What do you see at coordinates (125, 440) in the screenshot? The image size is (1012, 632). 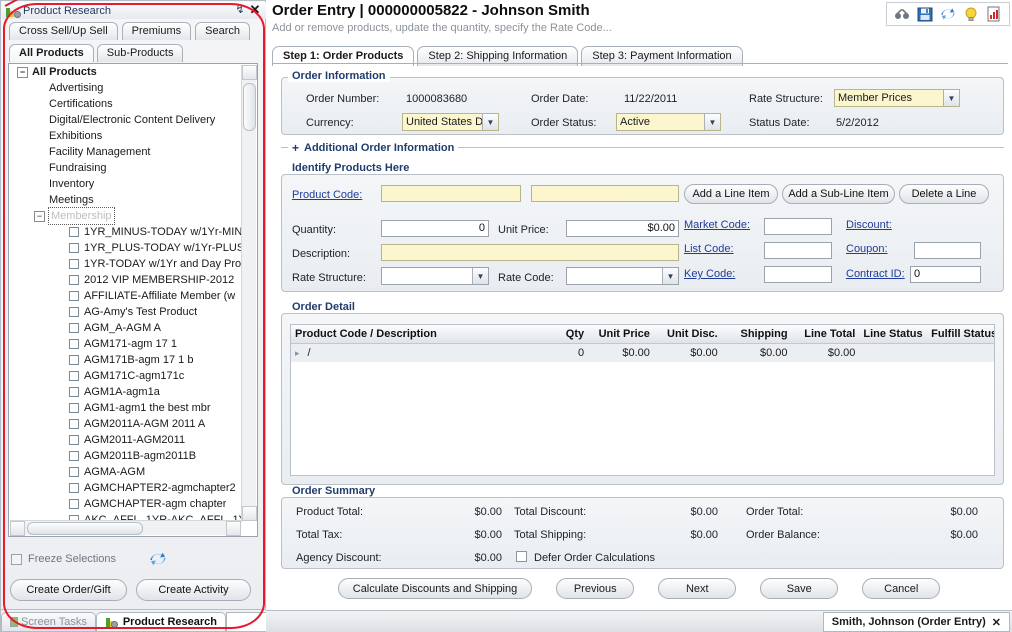 I see `tree-node-product: AGM2011-AGM2011` at bounding box center [125, 440].